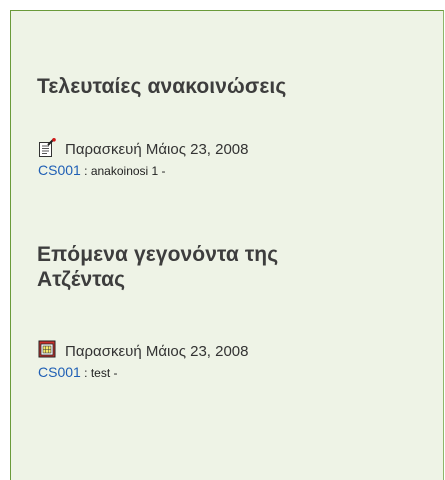 The image size is (445, 480). What do you see at coordinates (104, 373) in the screenshot?
I see `event-text: test -` at bounding box center [104, 373].